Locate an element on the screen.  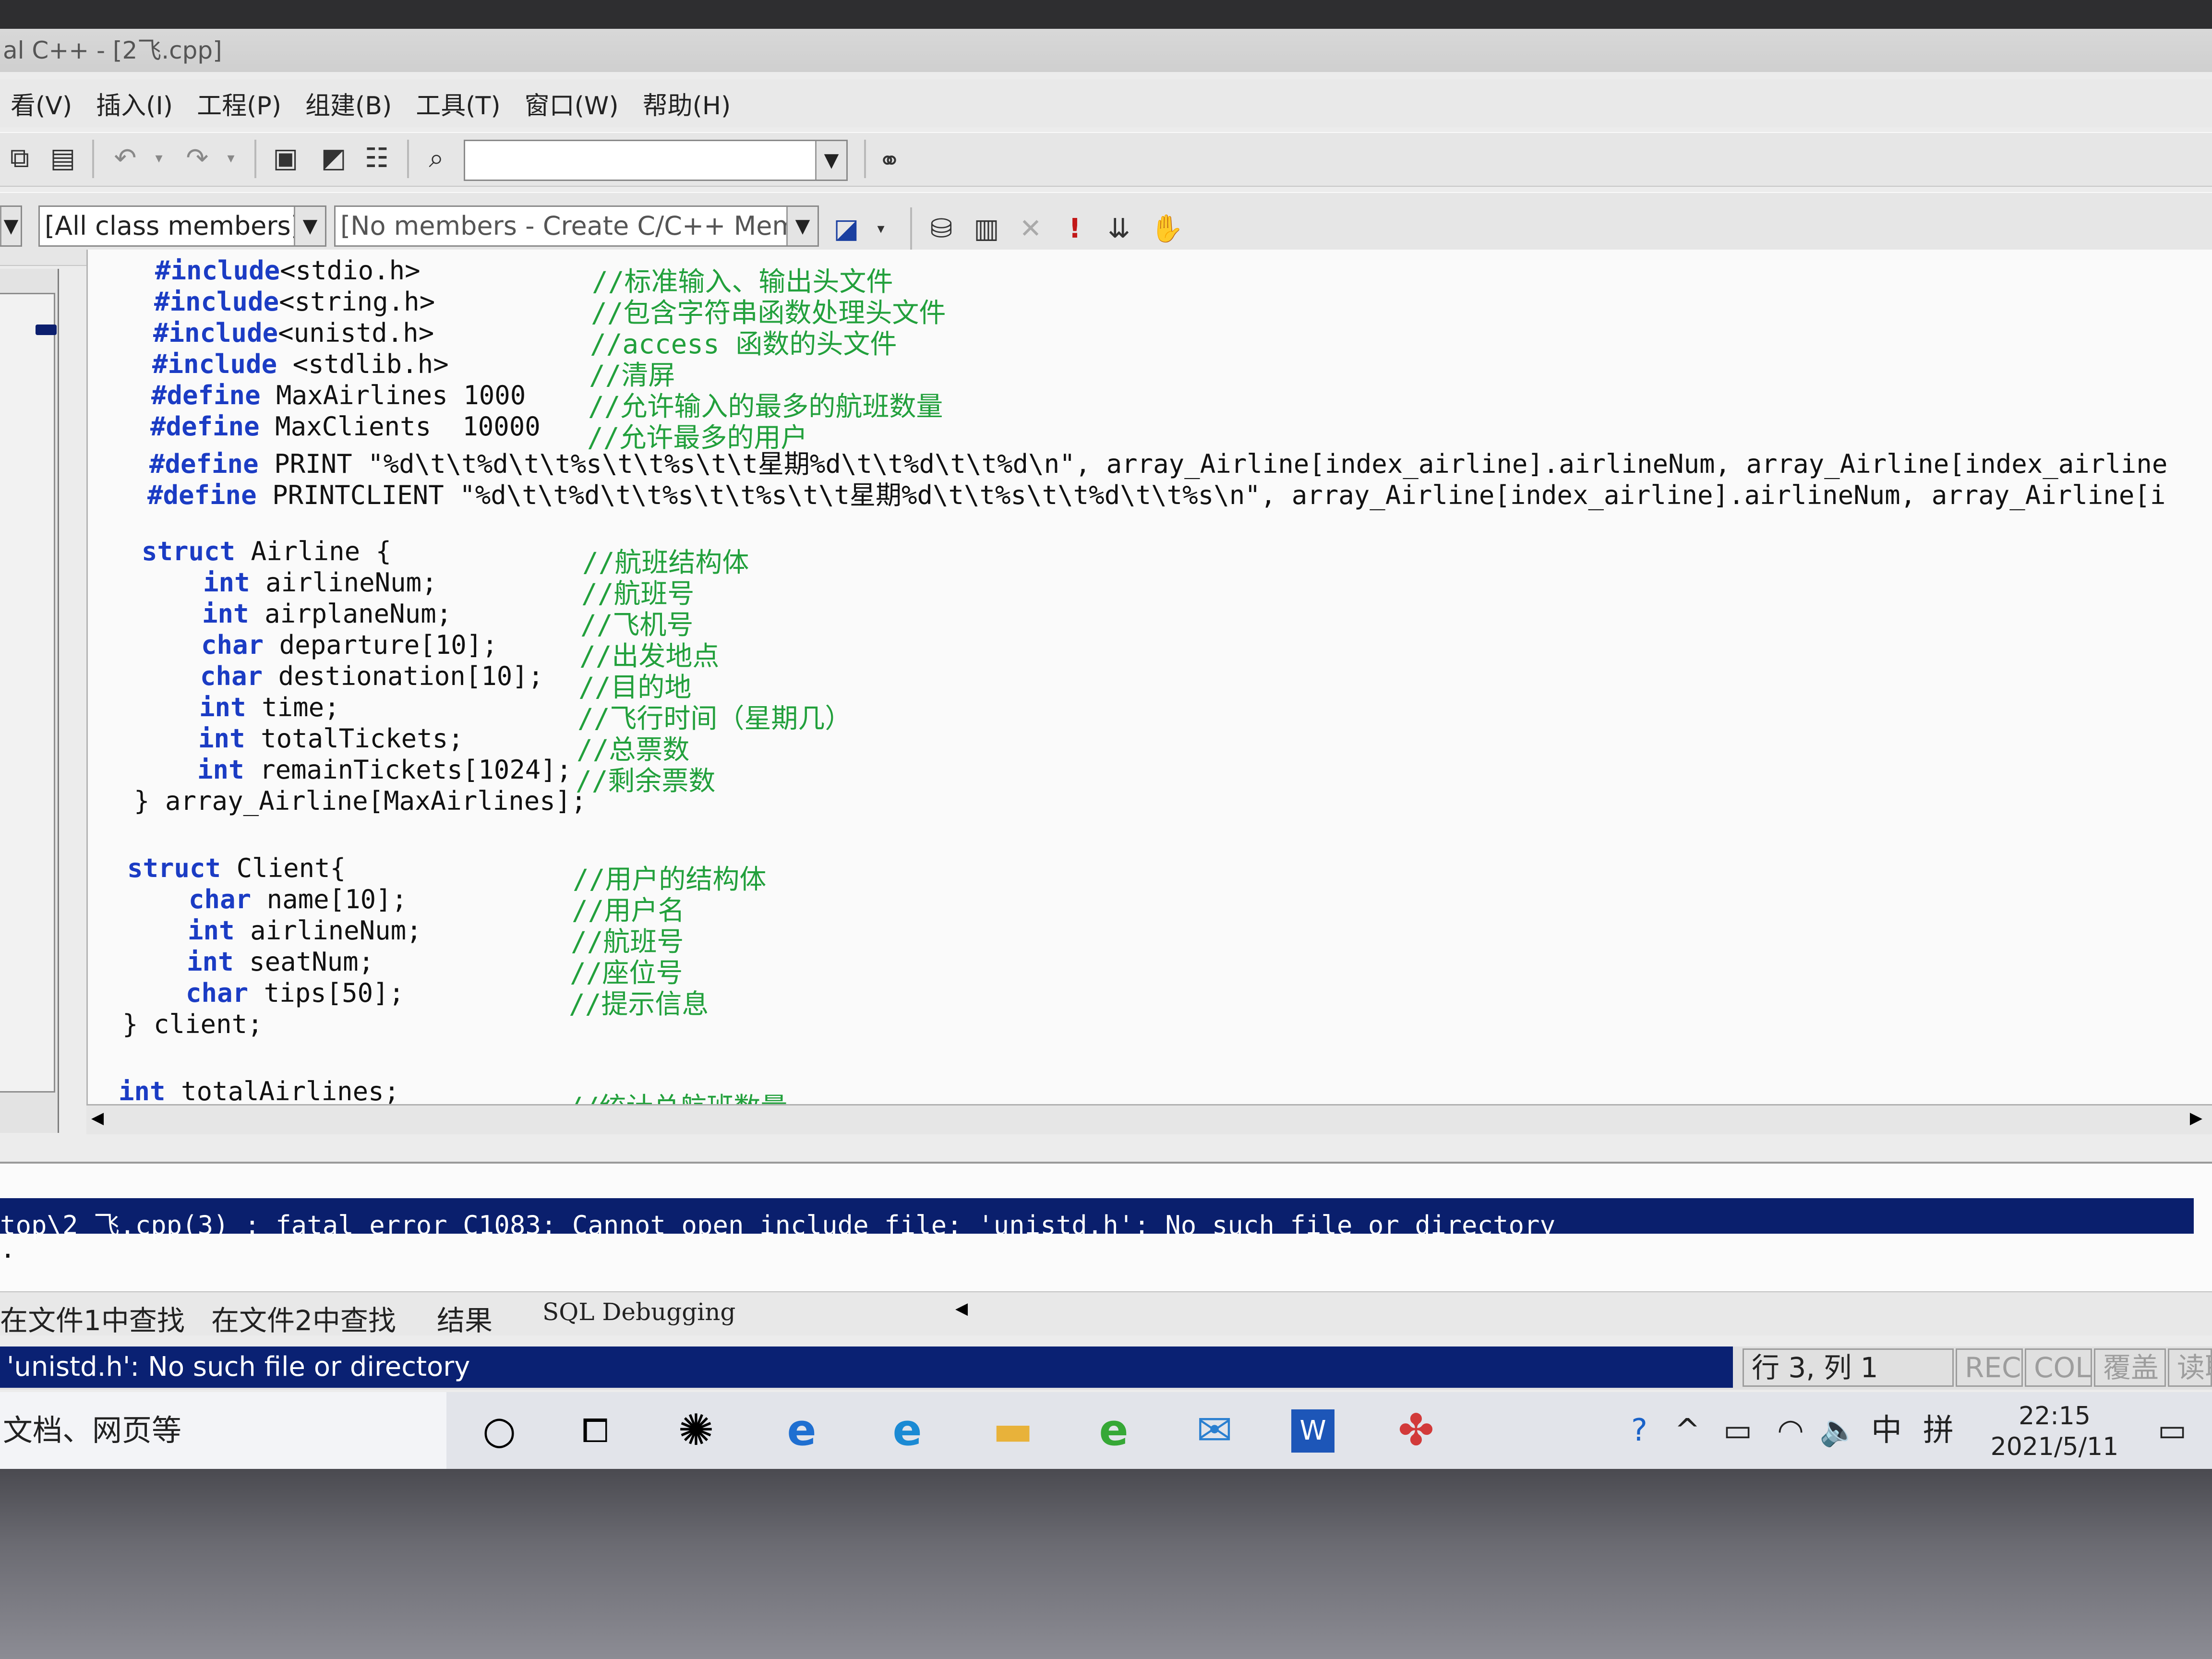
workspace-panel is located at coordinates (30, 701).